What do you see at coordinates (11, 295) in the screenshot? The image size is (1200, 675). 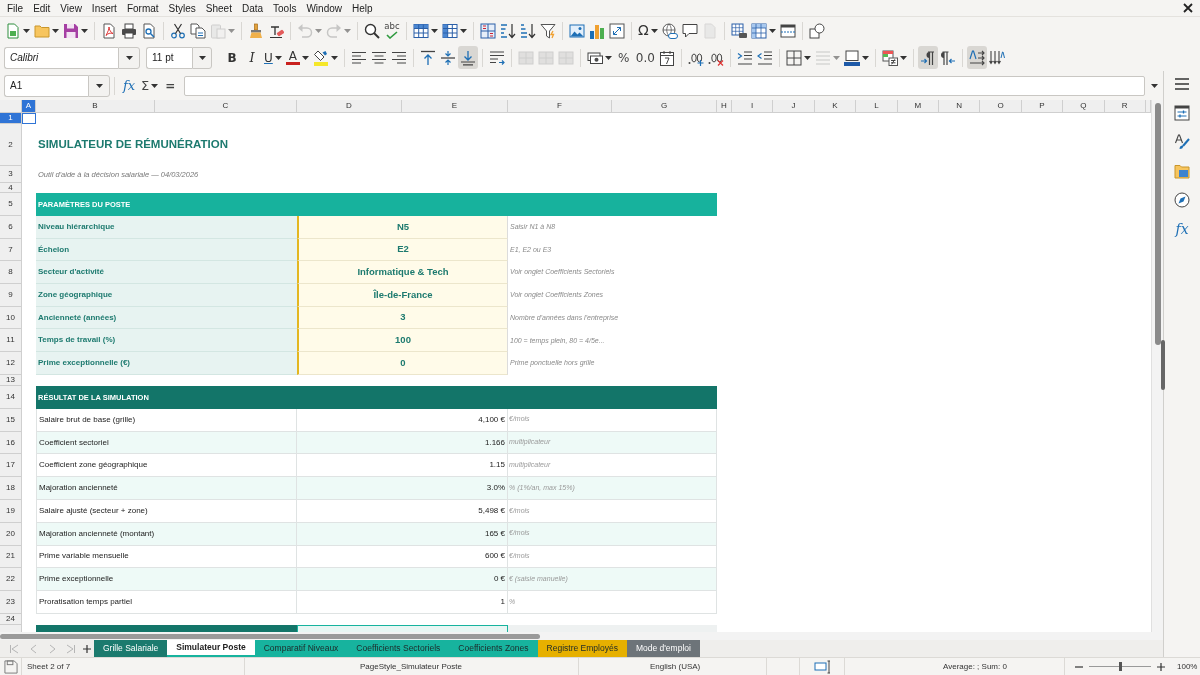 I see `row-header: 9` at bounding box center [11, 295].